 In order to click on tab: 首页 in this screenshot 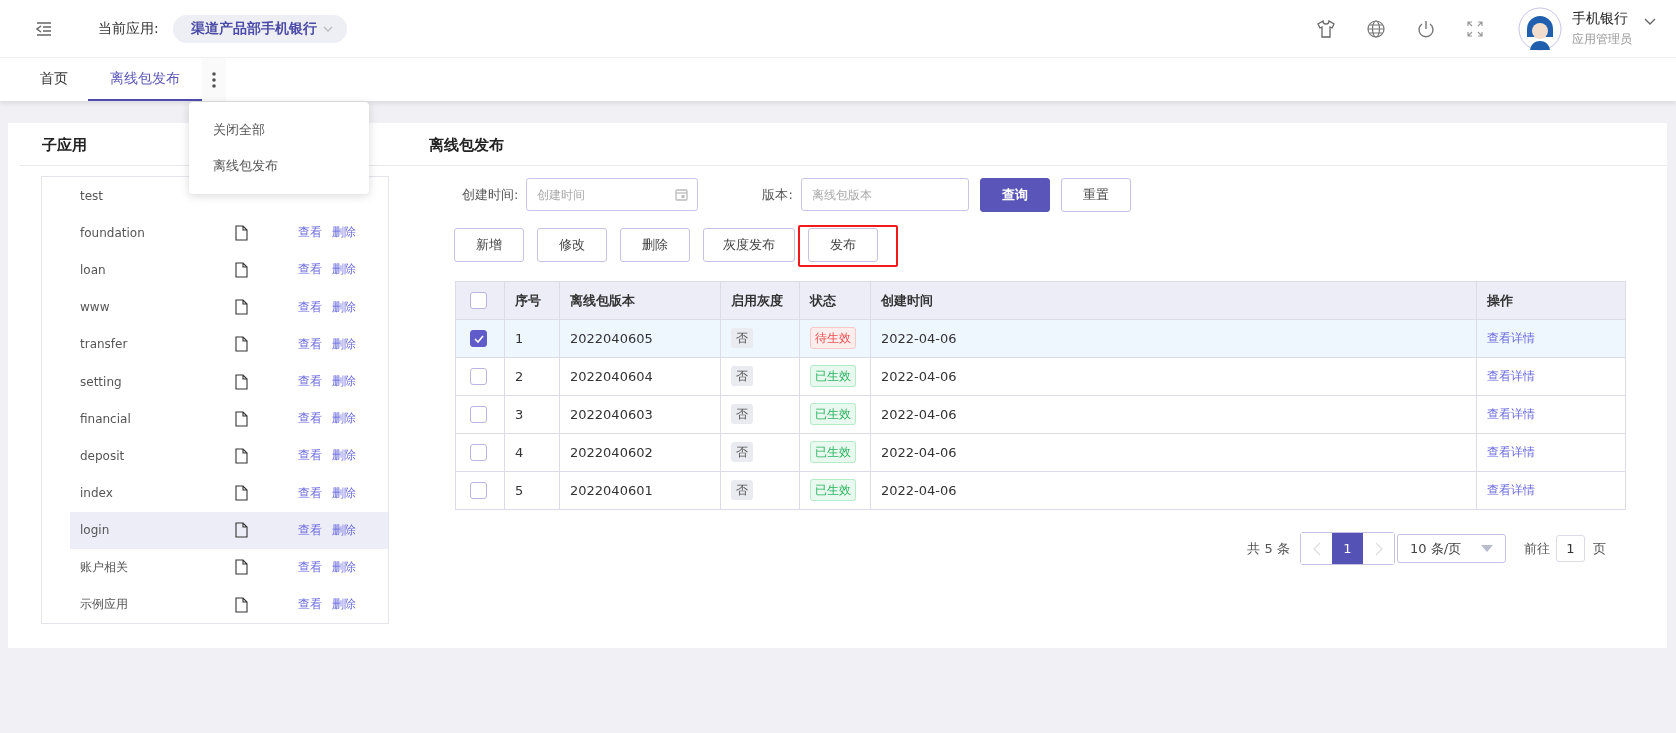, I will do `click(54, 79)`.